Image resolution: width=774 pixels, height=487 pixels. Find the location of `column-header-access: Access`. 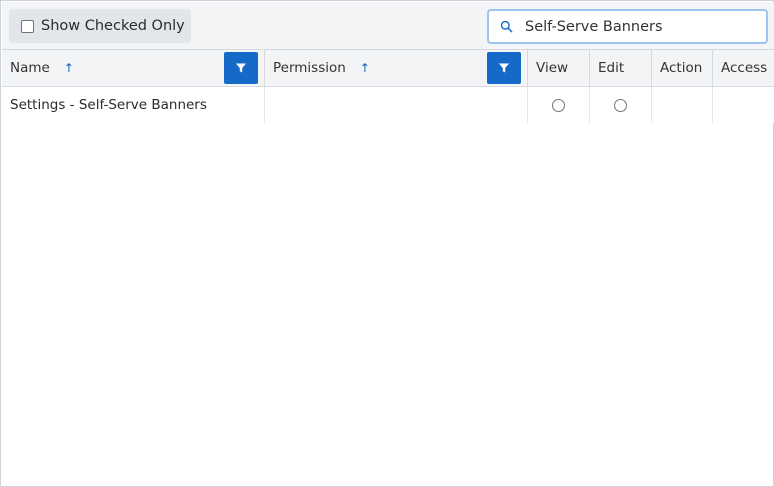

column-header-access: Access is located at coordinates (743, 68).